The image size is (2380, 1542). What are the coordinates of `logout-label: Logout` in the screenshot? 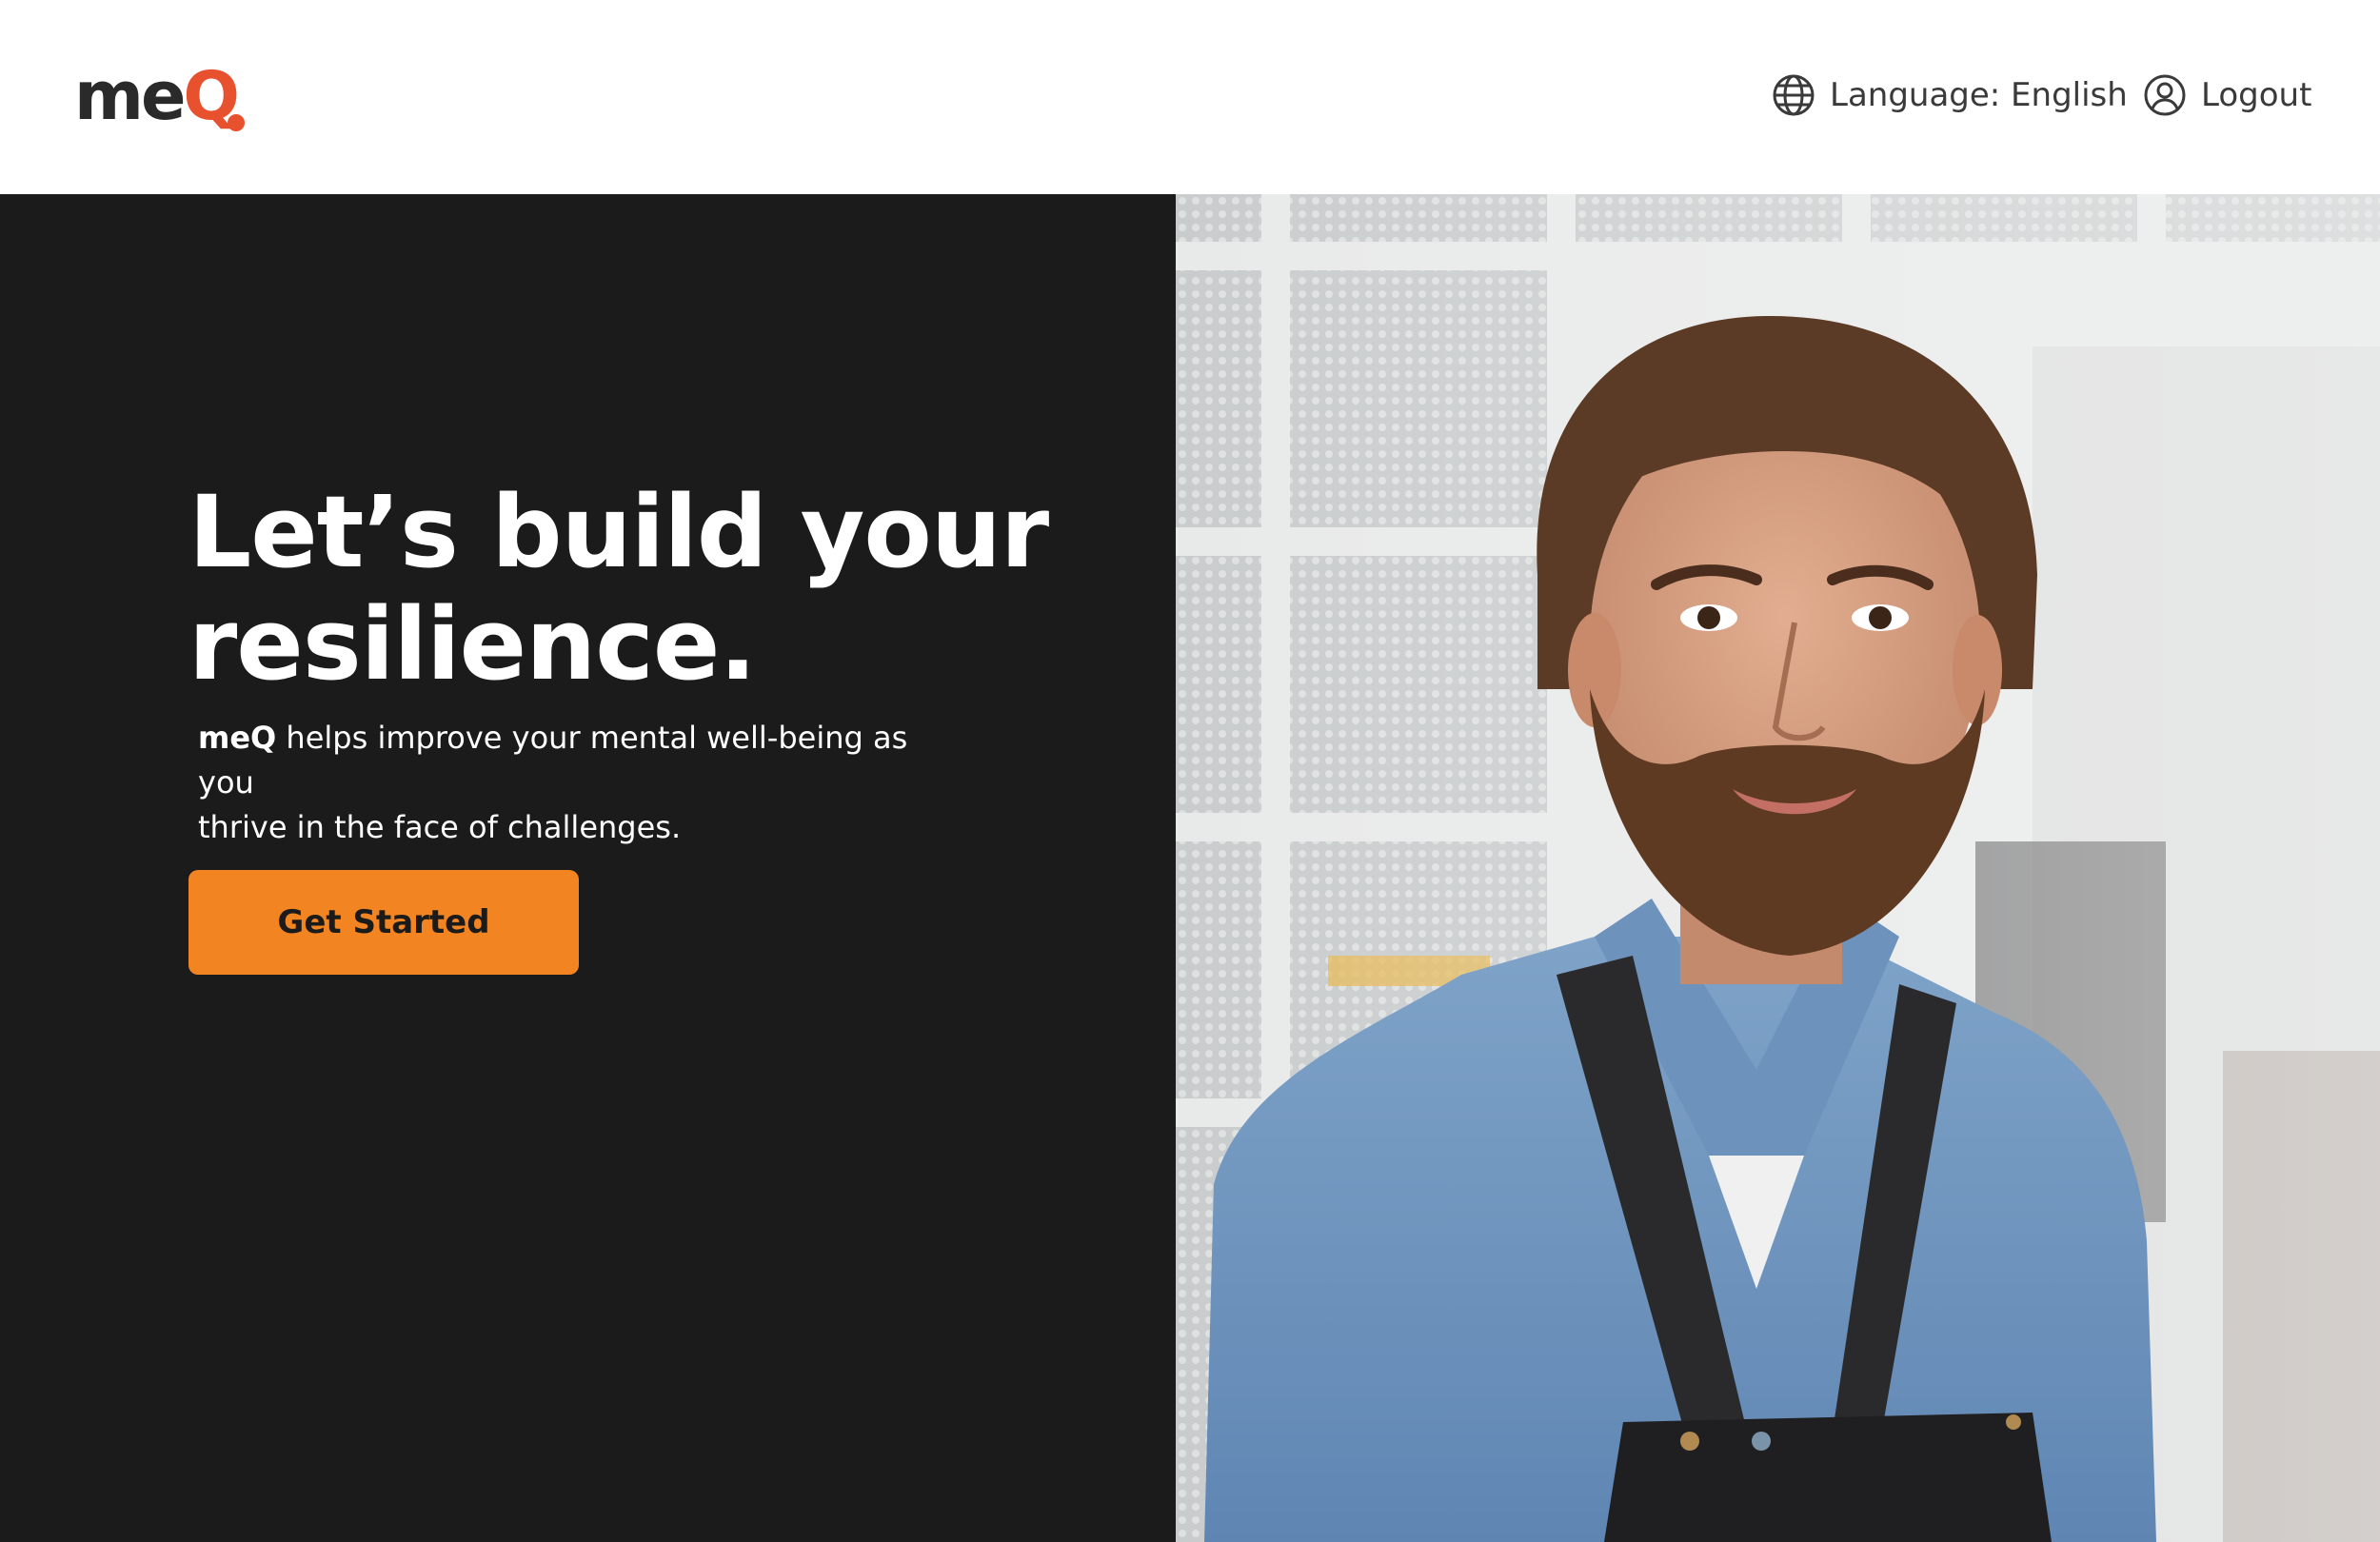 It's located at (2256, 95).